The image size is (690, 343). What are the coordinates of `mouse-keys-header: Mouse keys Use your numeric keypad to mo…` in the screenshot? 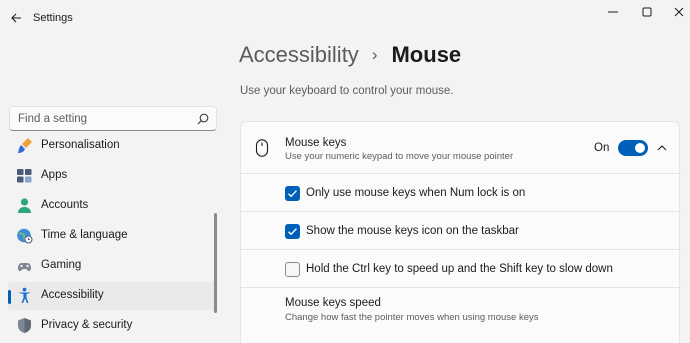 It's located at (461, 148).